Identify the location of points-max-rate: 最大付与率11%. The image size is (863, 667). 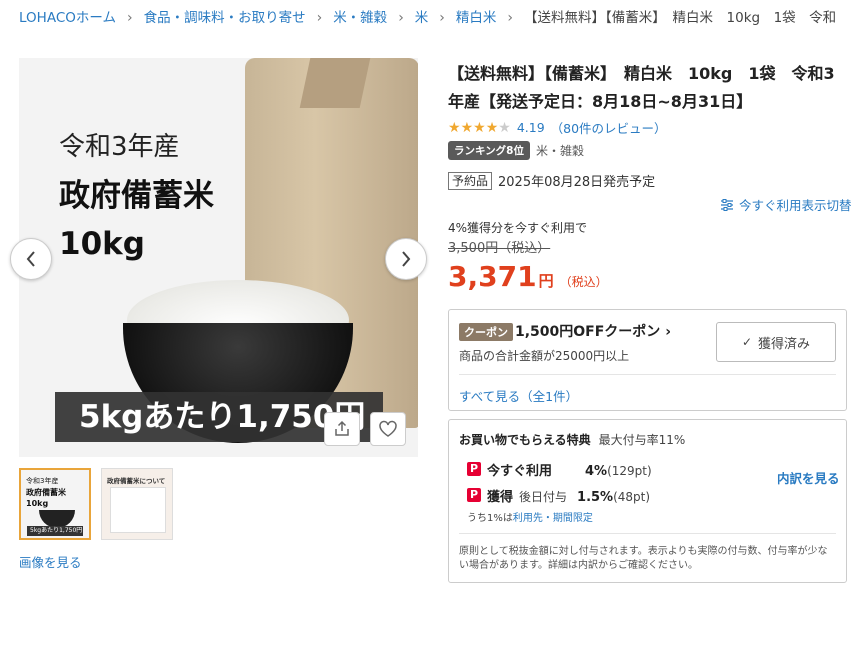
(642, 440).